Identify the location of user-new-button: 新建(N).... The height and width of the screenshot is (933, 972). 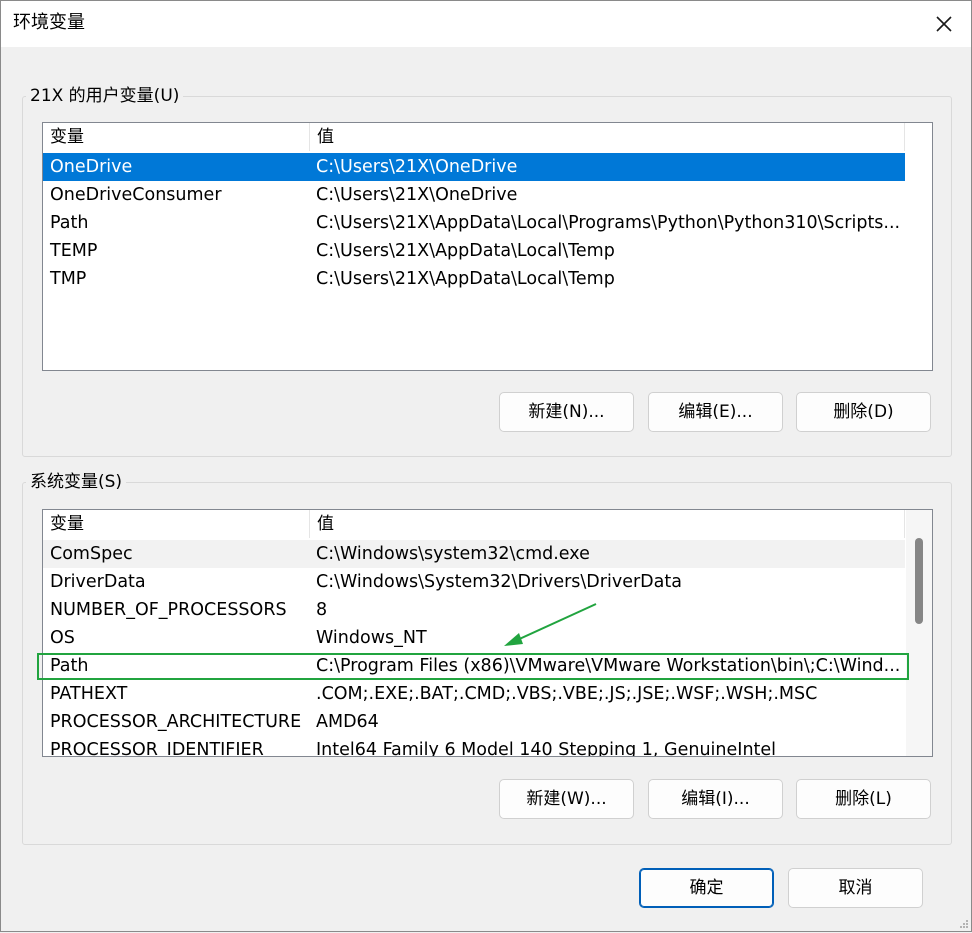
(566, 412).